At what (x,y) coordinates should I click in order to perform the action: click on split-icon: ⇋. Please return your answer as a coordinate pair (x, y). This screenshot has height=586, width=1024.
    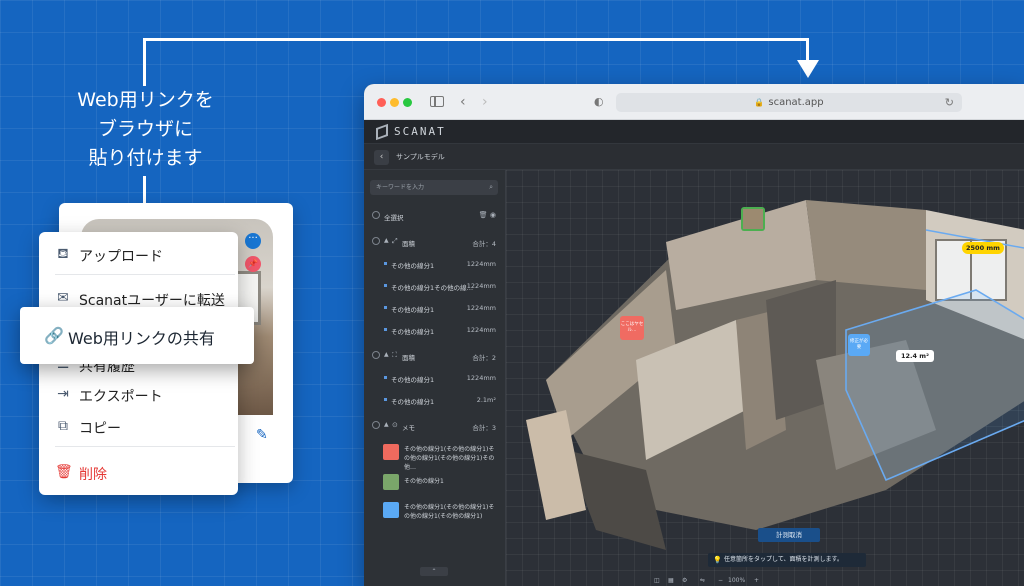
    Looking at the image, I should click on (702, 580).